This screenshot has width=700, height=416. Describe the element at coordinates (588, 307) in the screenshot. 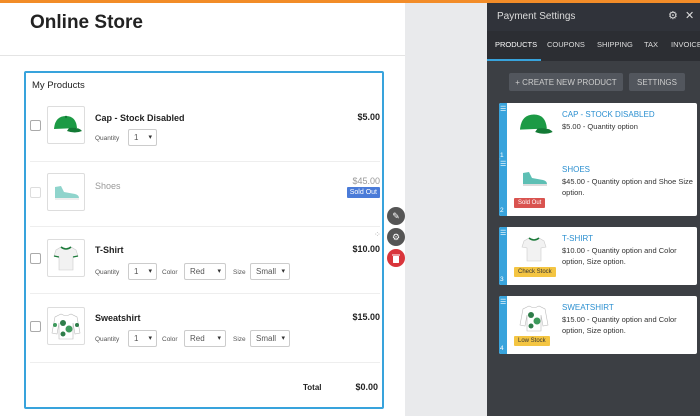

I see `item-title: SWEATSHIRT` at that location.